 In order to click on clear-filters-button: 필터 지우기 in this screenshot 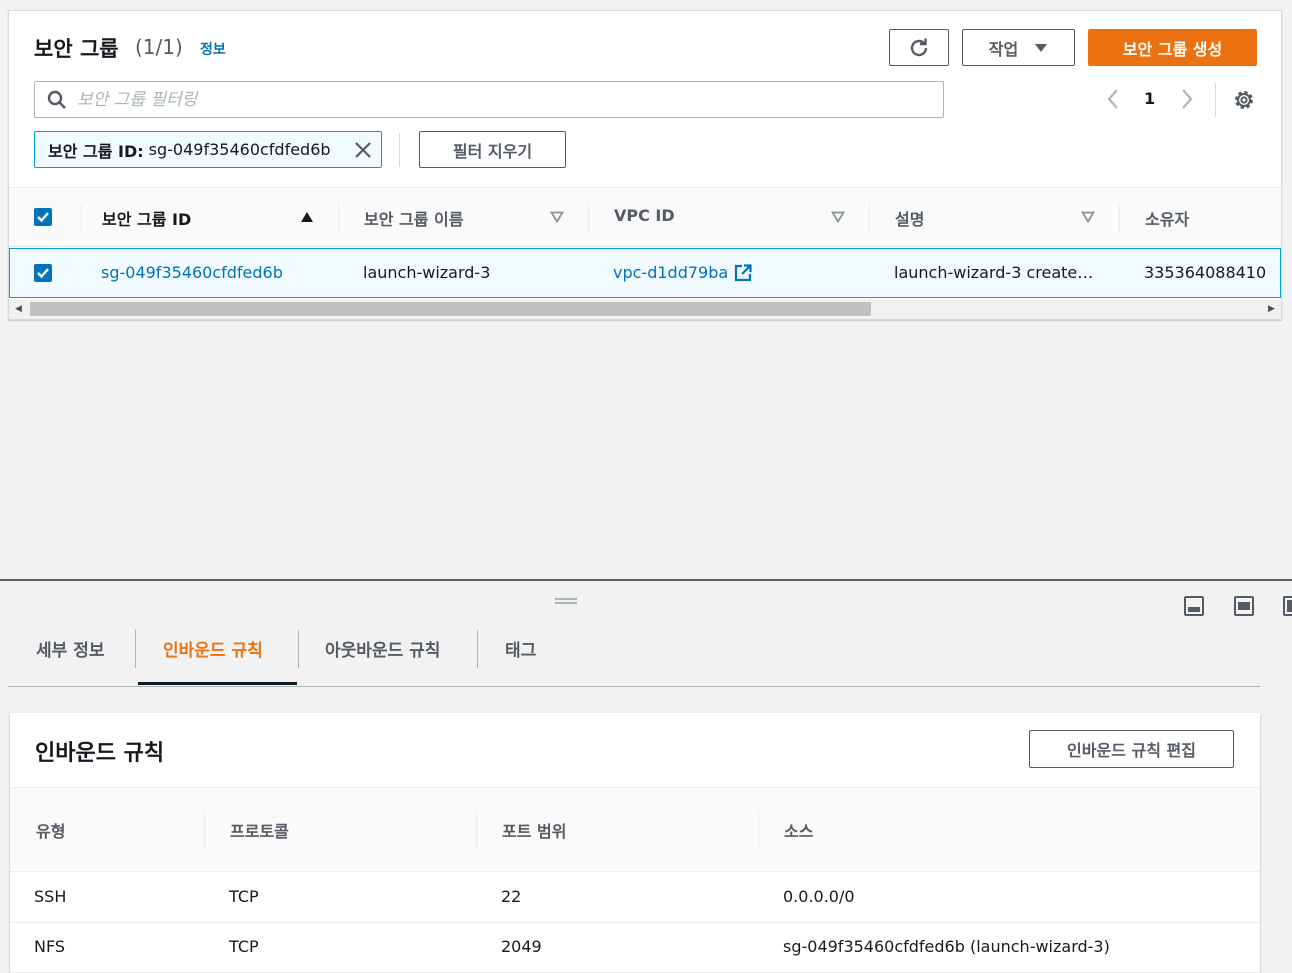, I will do `click(492, 149)`.